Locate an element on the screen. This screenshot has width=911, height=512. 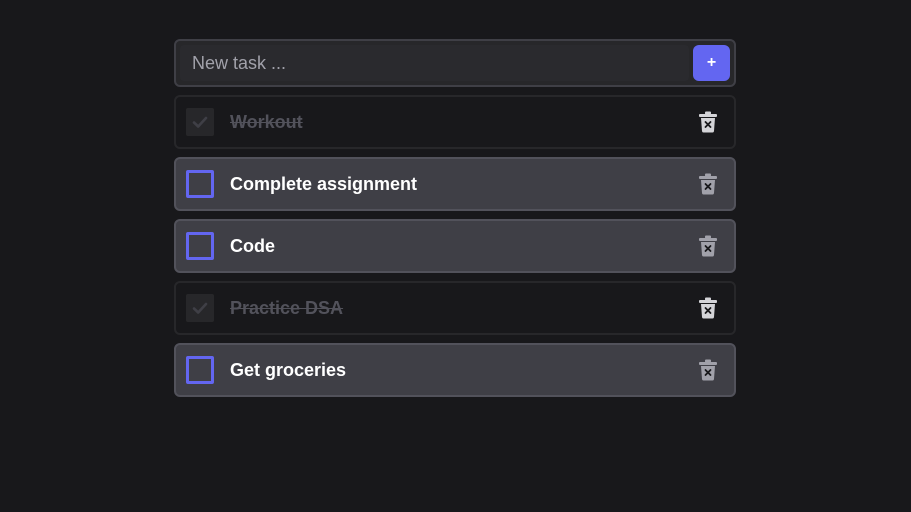
task-item-pending: Complete assignment is located at coordinates (455, 184).